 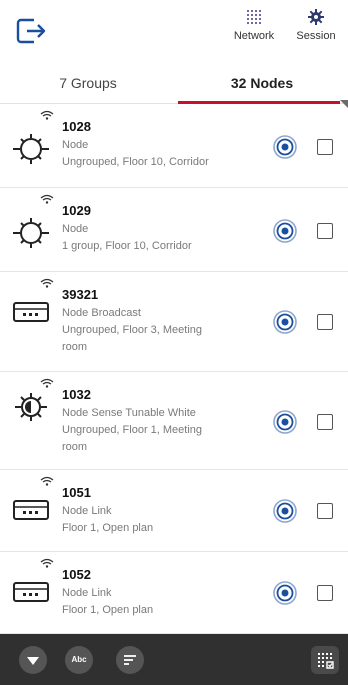 What do you see at coordinates (262, 83) in the screenshot?
I see `tab-nodes: 32 Nodes` at bounding box center [262, 83].